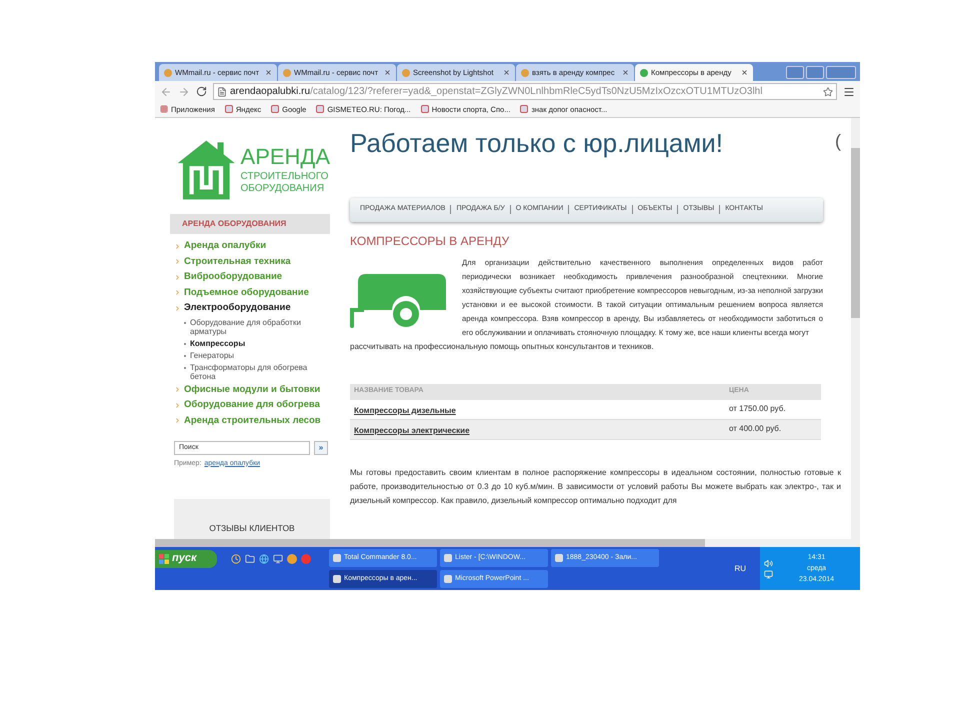 Image resolution: width=960 pixels, height=720 pixels. I want to click on menu-icon, so click(849, 92).